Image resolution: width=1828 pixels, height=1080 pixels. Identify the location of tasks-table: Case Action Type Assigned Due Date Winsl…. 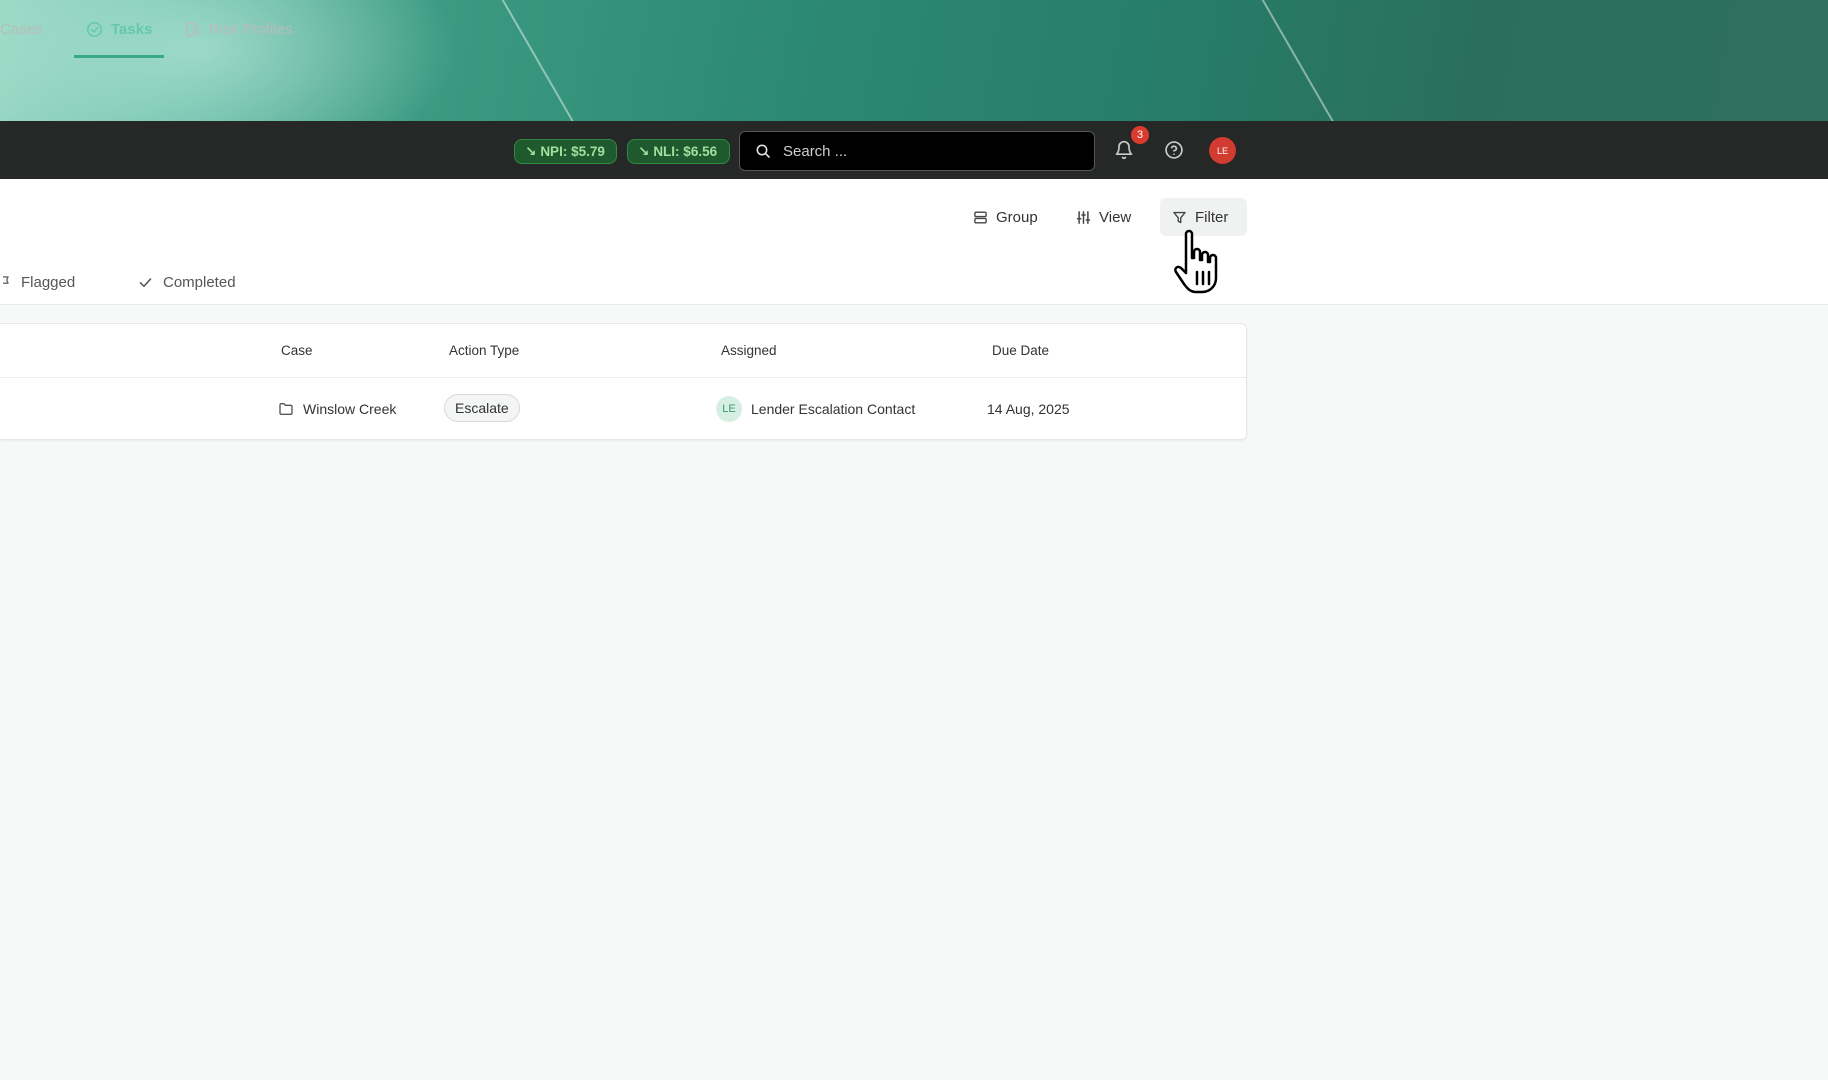
(623, 381).